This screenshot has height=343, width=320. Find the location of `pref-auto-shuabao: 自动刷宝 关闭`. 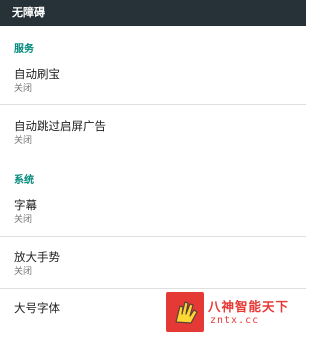

pref-auto-shuabao: 自动刷宝 关闭 is located at coordinates (153, 84).